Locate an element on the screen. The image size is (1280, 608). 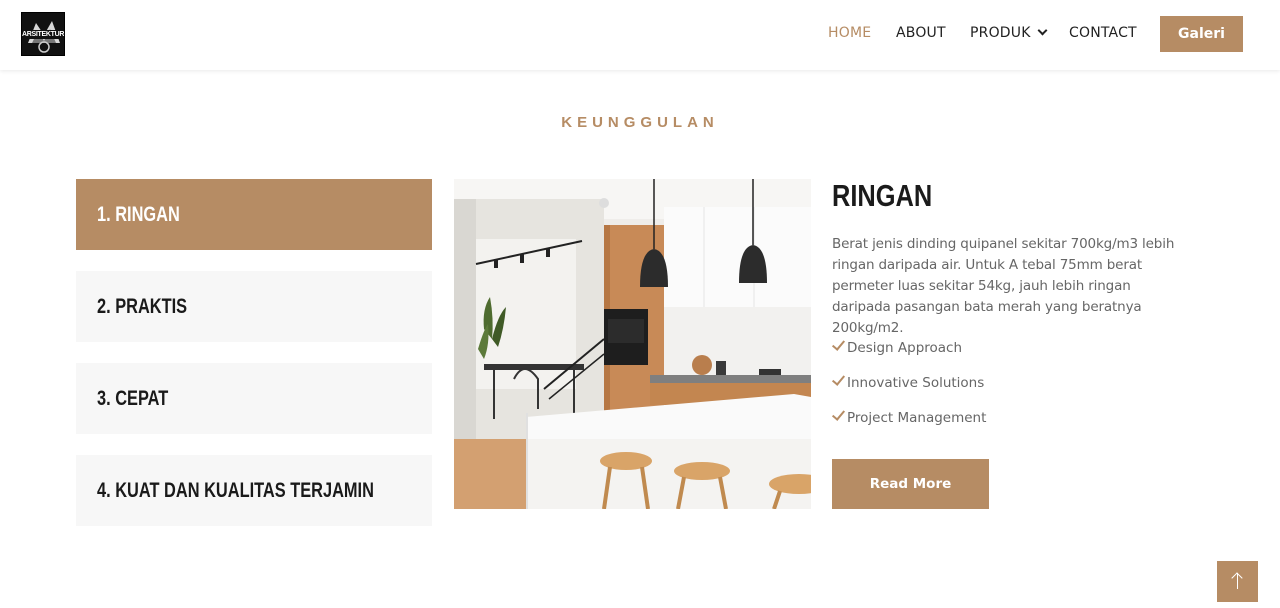
tab-label: 4. KUAT DAN KUALITAS TERJAMIN is located at coordinates (235, 490).